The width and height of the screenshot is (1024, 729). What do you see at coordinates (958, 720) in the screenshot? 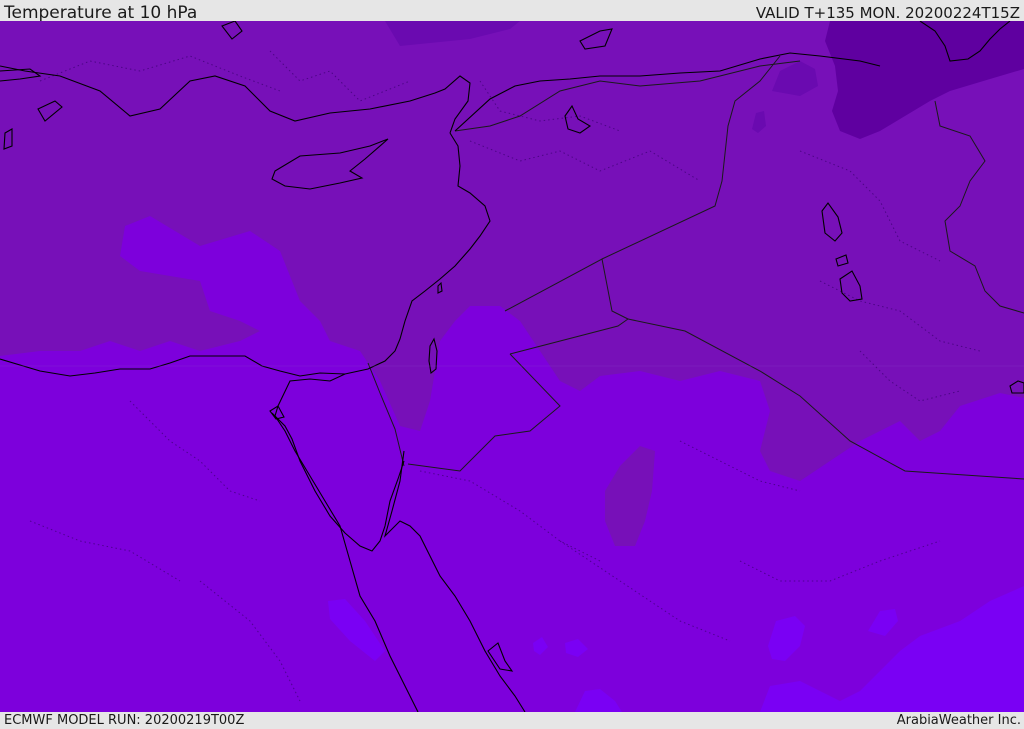
I see `credit-label: ArabiaWeather Inc.` at bounding box center [958, 720].